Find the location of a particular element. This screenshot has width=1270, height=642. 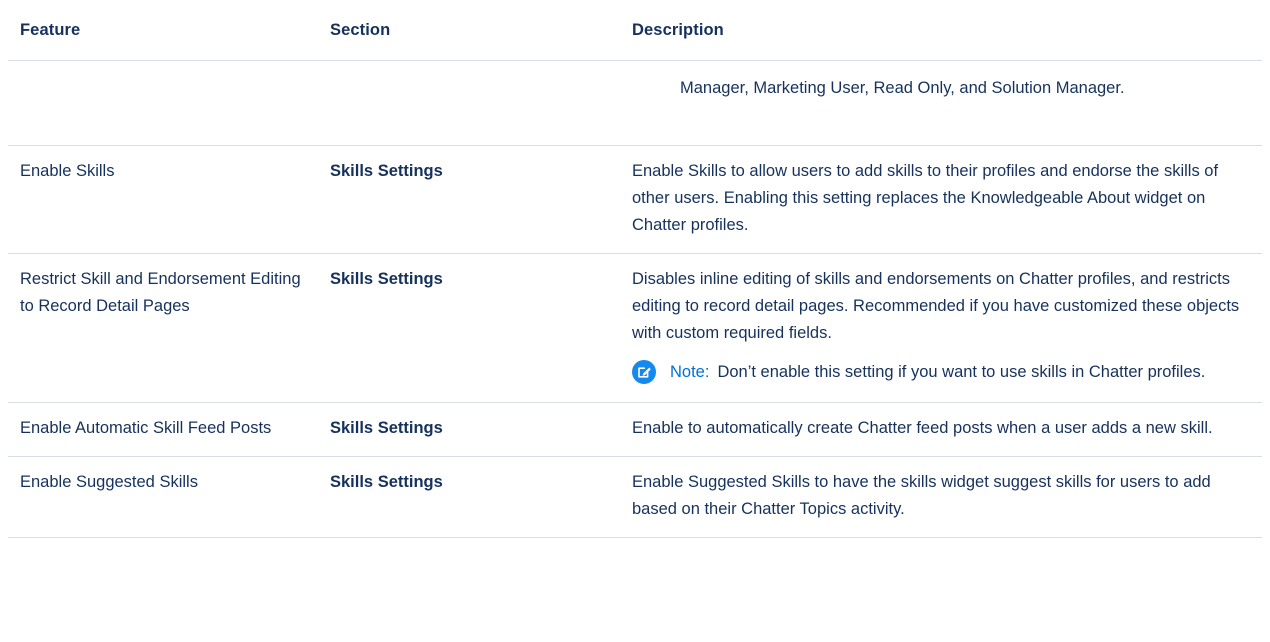

feature-cell: Enable Skills is located at coordinates (163, 199).